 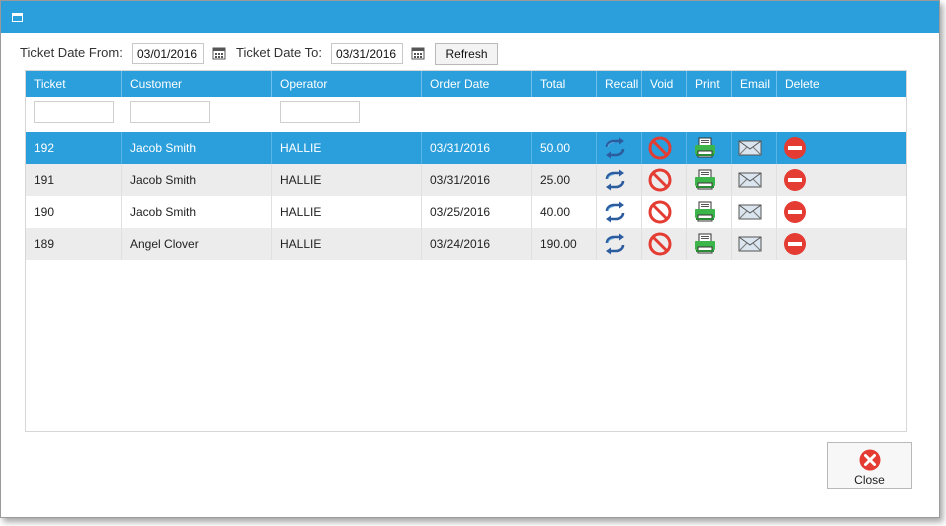 What do you see at coordinates (466, 114) in the screenshot?
I see `grid-filter-row` at bounding box center [466, 114].